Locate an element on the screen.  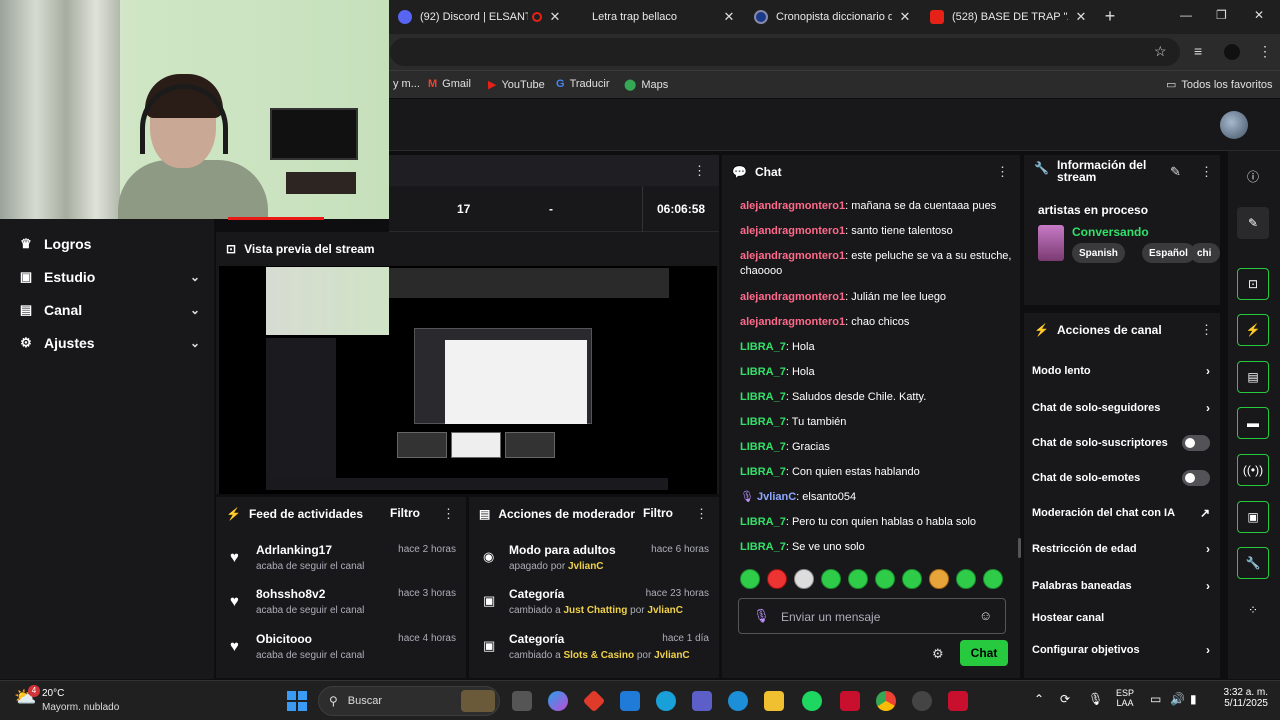
star-icon: ☆ is located at coordinates (1160, 51).